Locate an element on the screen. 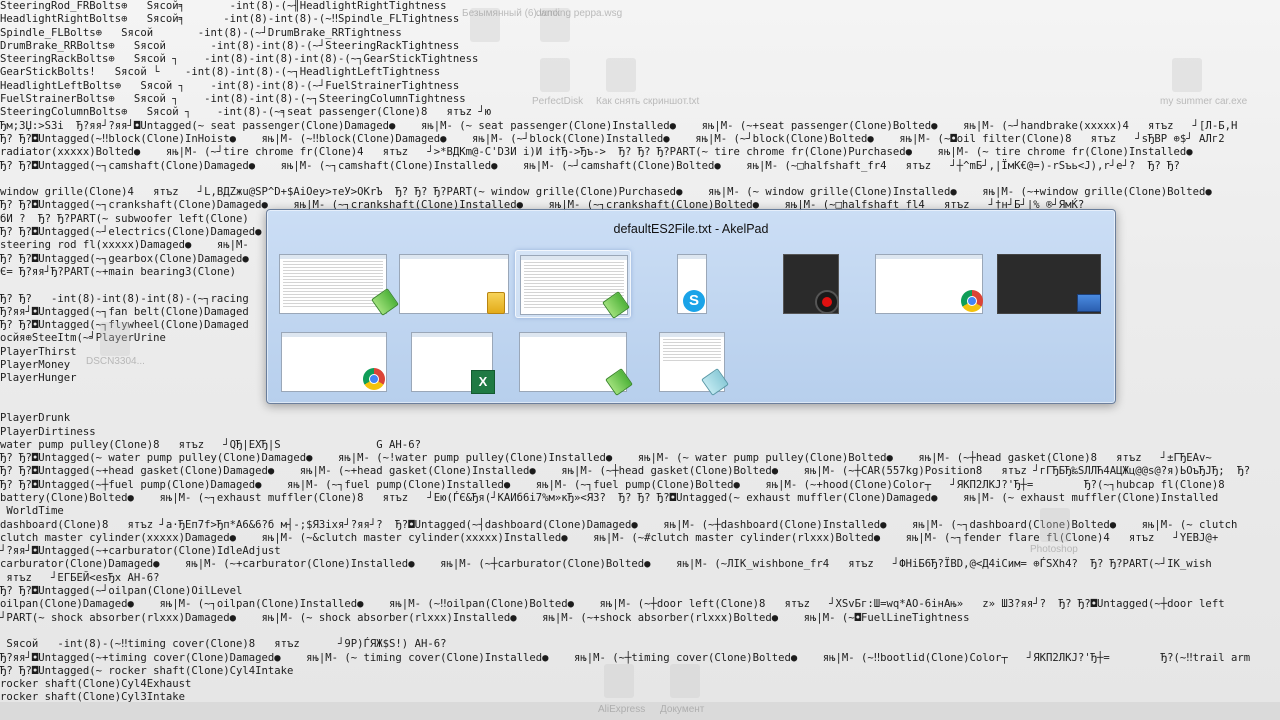 This screenshot has width=1280, height=720. desktop-ghost-label: Photoshop is located at coordinates (1054, 549).